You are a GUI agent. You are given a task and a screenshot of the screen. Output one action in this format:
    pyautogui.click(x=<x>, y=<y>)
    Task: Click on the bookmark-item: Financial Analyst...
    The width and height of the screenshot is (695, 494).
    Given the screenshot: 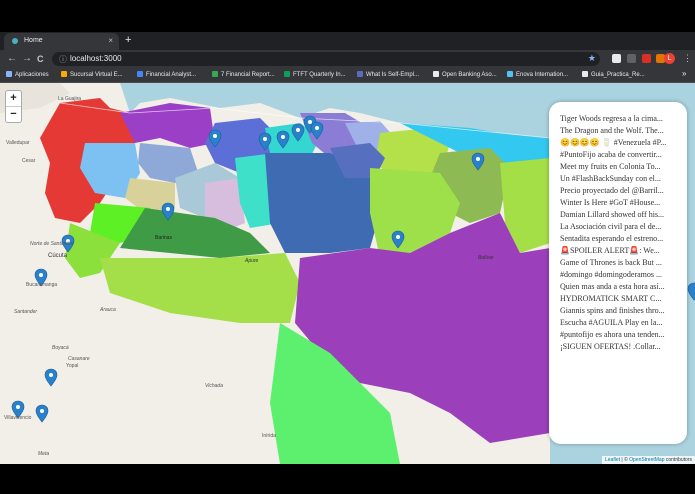 What is the action you would take?
    pyautogui.click(x=166, y=74)
    